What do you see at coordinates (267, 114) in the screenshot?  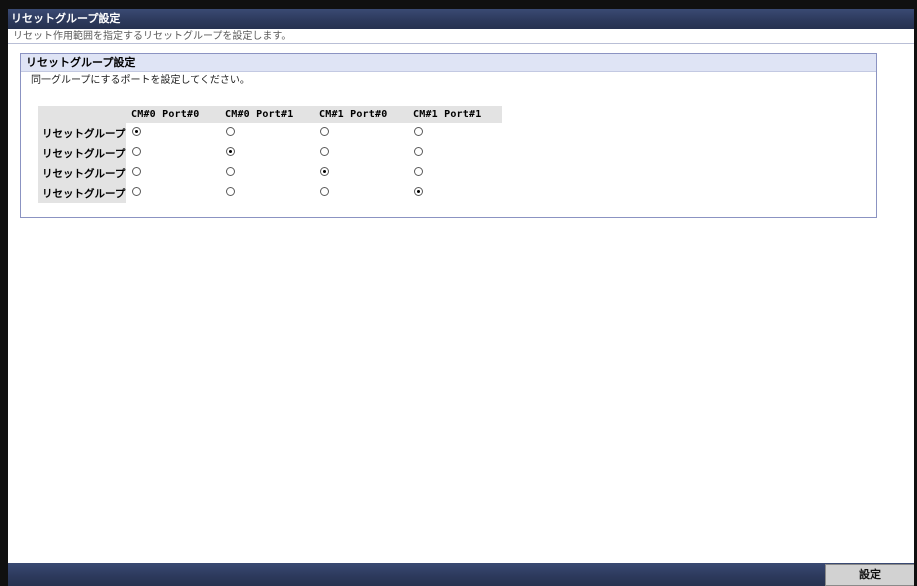 I see `column-header-cm0-port1: CM#0 Port#1` at bounding box center [267, 114].